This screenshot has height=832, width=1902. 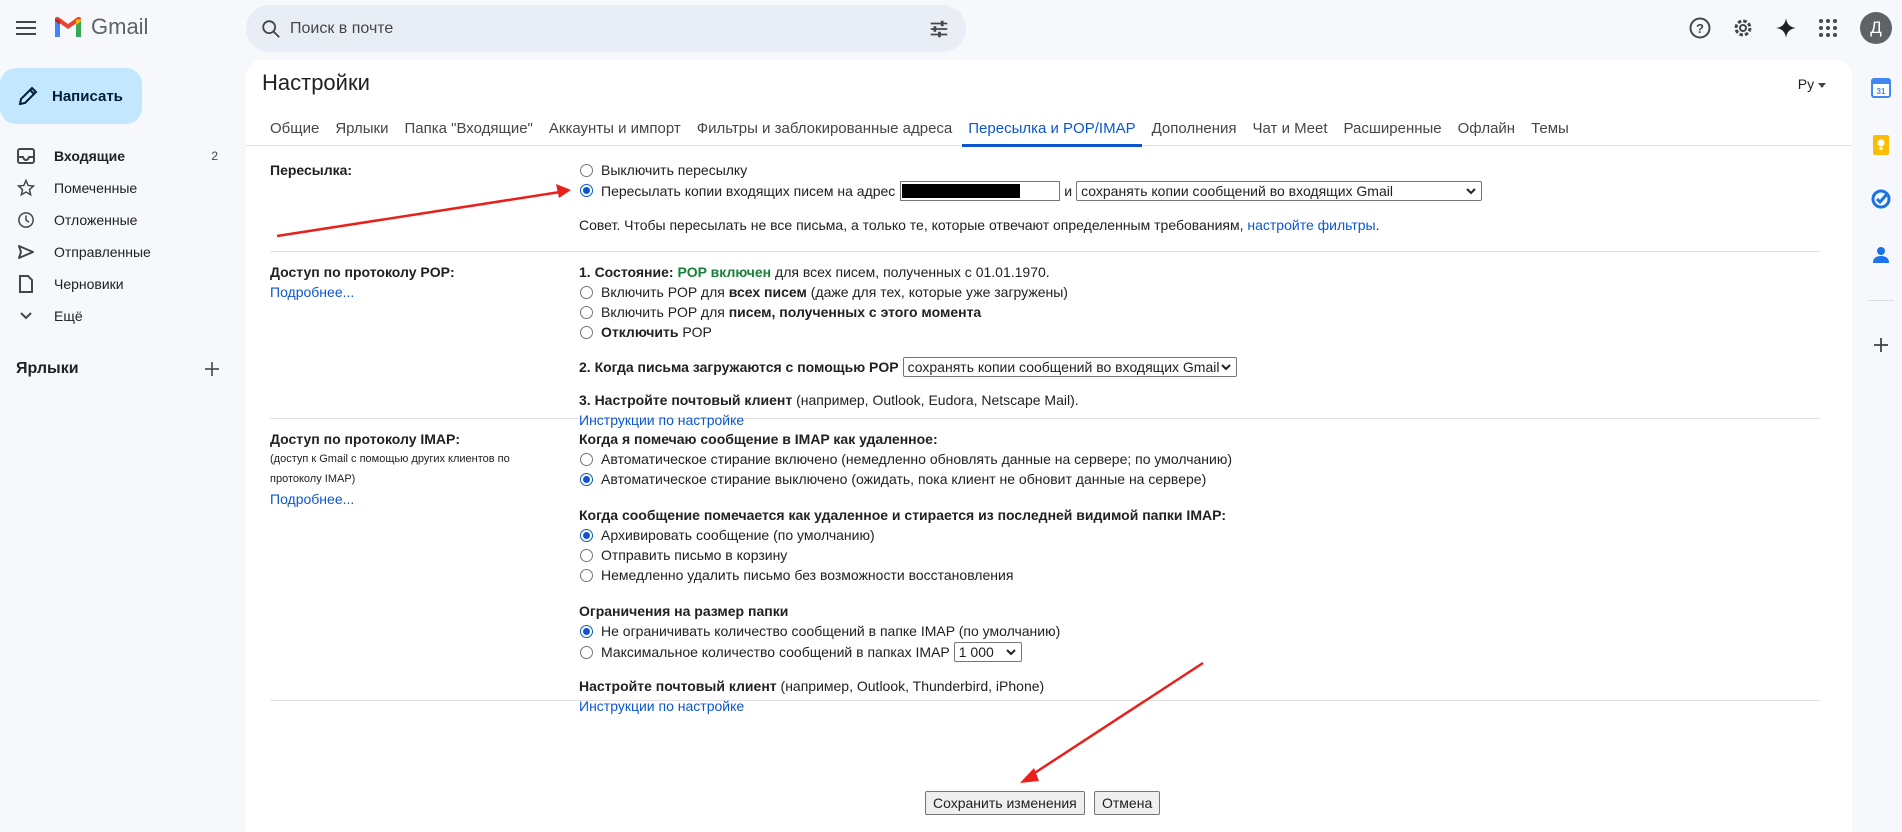 I want to click on sidebar-item-sent: Отправленные, so click(x=120, y=252).